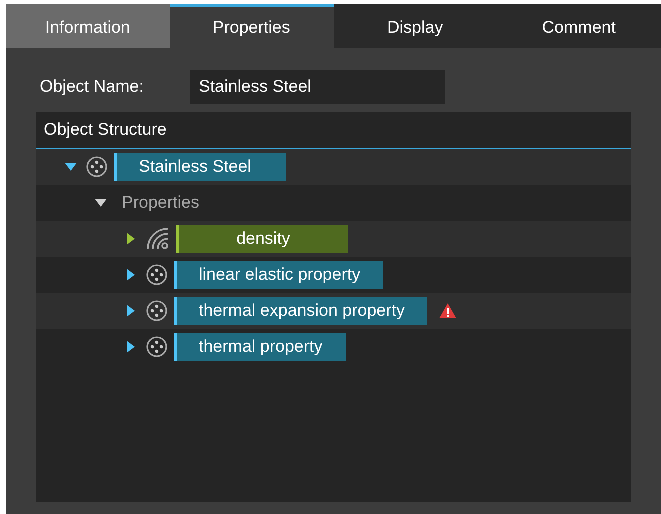 The height and width of the screenshot is (514, 661). I want to click on tab: Information, so click(88, 26).